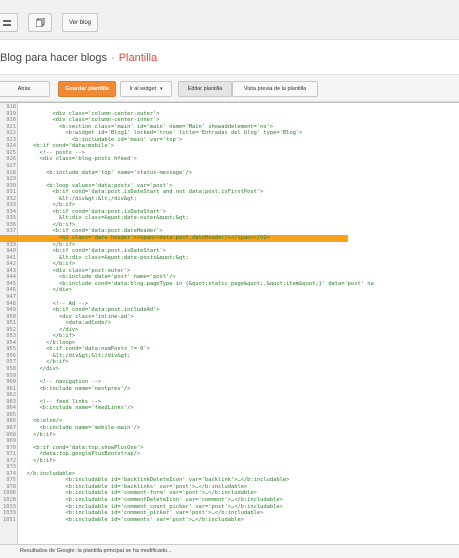 The height and width of the screenshot is (558, 459). I want to click on view-blog-button: Ver blog, so click(80, 22).